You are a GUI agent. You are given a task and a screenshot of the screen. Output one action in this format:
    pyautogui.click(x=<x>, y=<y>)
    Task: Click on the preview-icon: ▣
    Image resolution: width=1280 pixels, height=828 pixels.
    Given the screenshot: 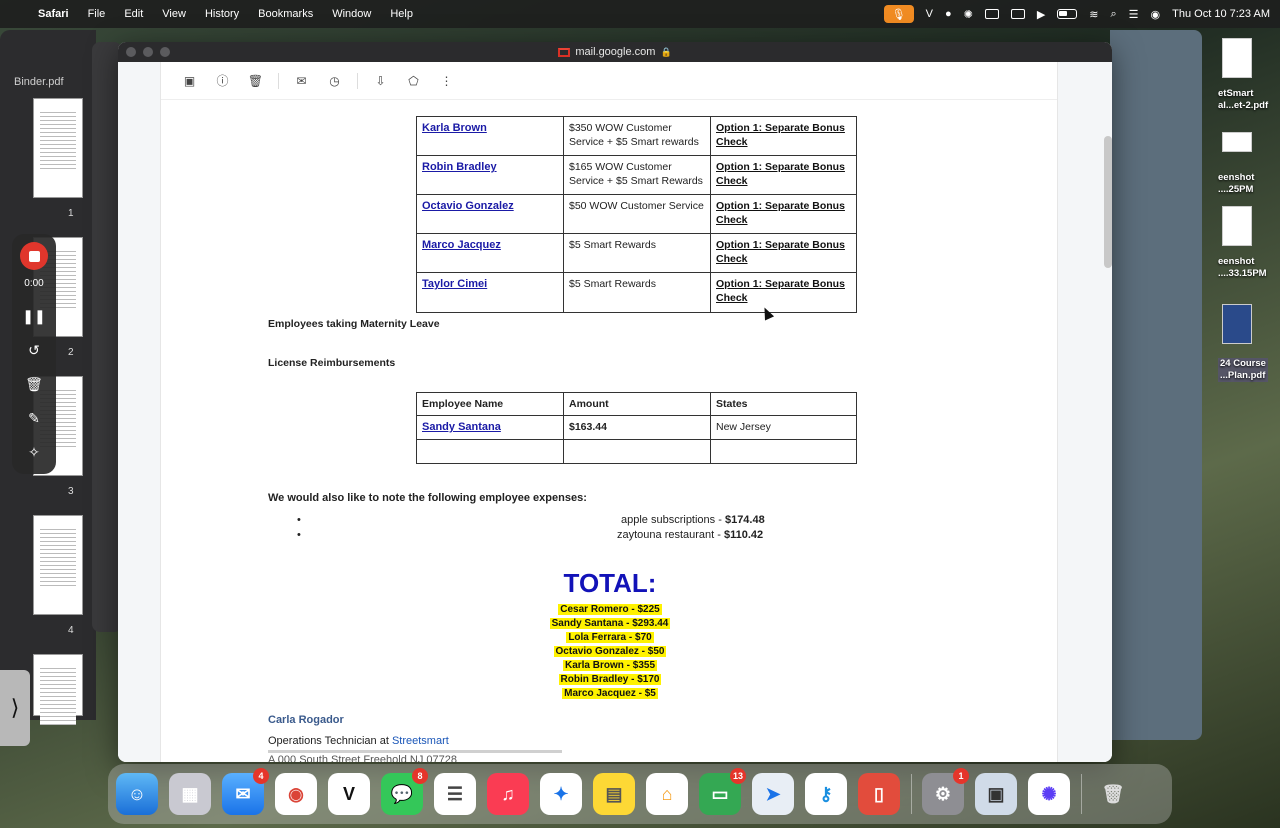 What is the action you would take?
    pyautogui.click(x=996, y=794)
    